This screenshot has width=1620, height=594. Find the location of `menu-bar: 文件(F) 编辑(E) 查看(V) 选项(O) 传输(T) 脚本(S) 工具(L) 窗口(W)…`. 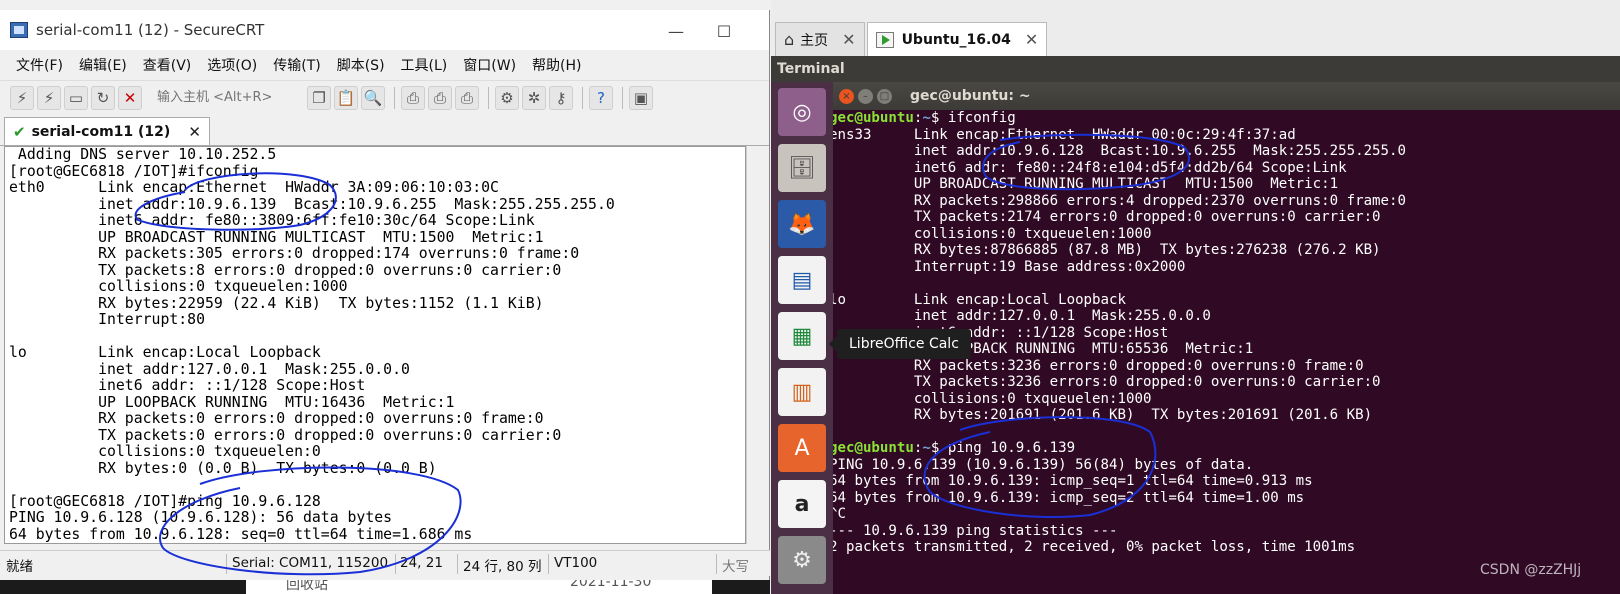

menu-bar: 文件(F) 编辑(E) 查看(V) 选项(O) 传输(T) 脚本(S) 工具(L) 窗口(W)… is located at coordinates (384, 65).